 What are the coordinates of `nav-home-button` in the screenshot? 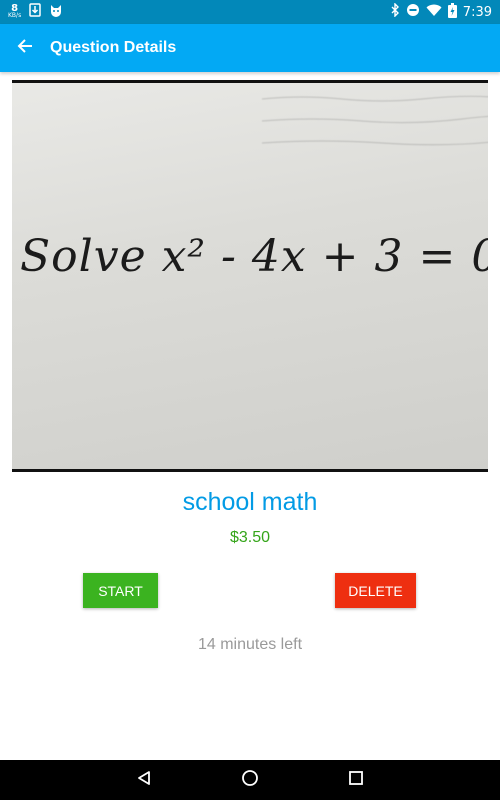 It's located at (250, 780).